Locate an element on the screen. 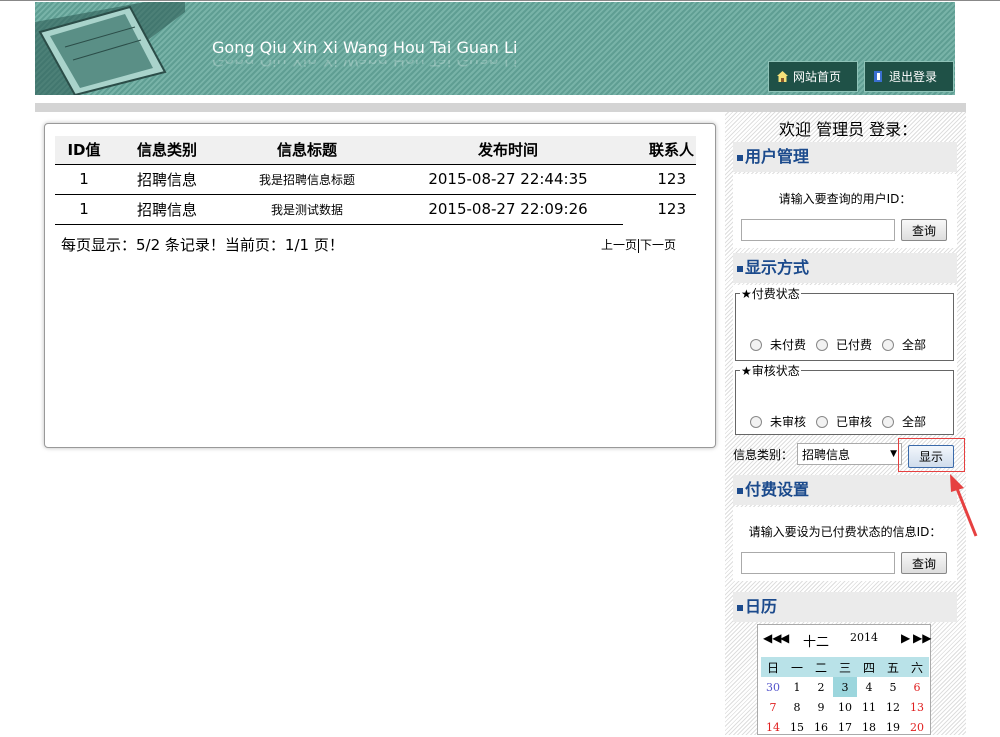 Image resolution: width=1000 pixels, height=737 pixels. weekday: 四 is located at coordinates (869, 667).